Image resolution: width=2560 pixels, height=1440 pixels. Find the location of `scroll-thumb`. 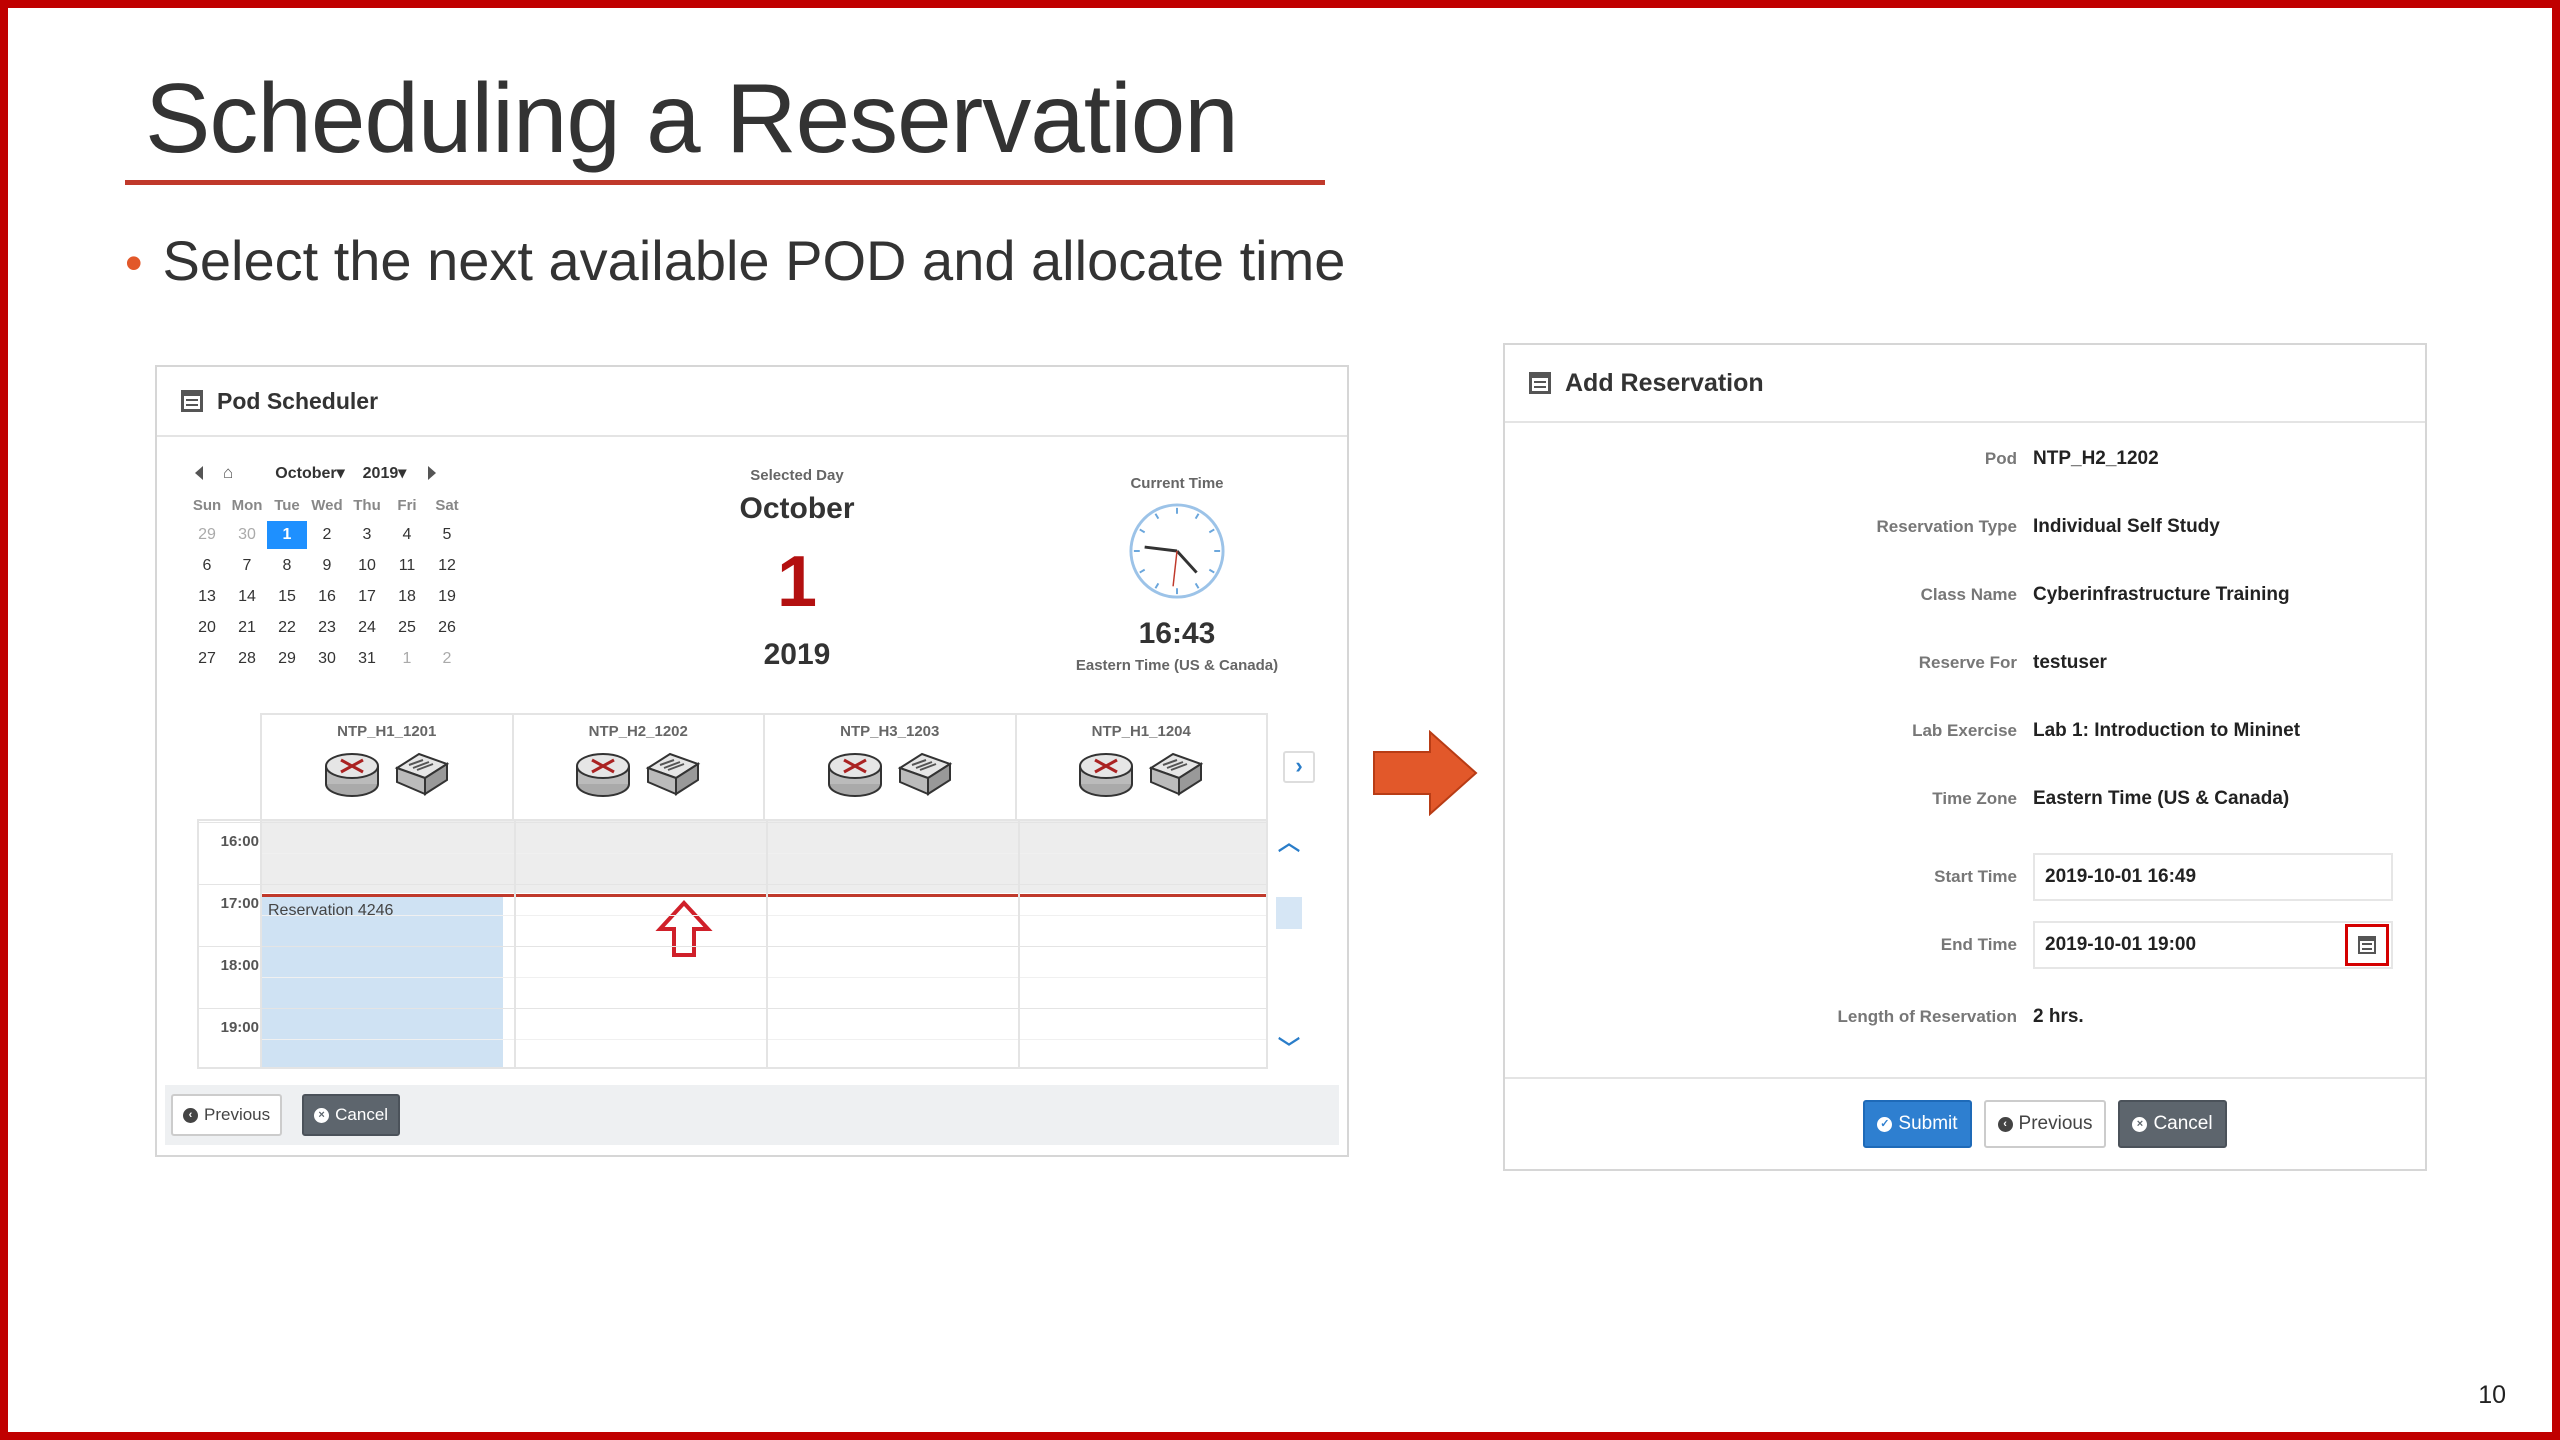

scroll-thumb is located at coordinates (1289, 913).